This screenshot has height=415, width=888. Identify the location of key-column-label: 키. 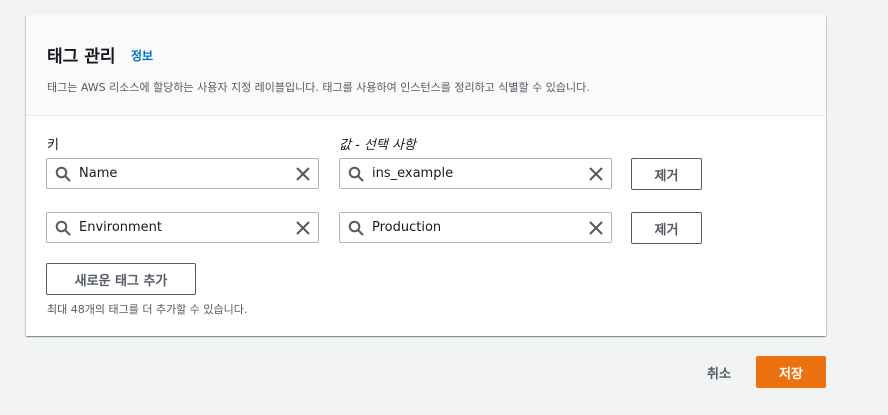
(53, 145).